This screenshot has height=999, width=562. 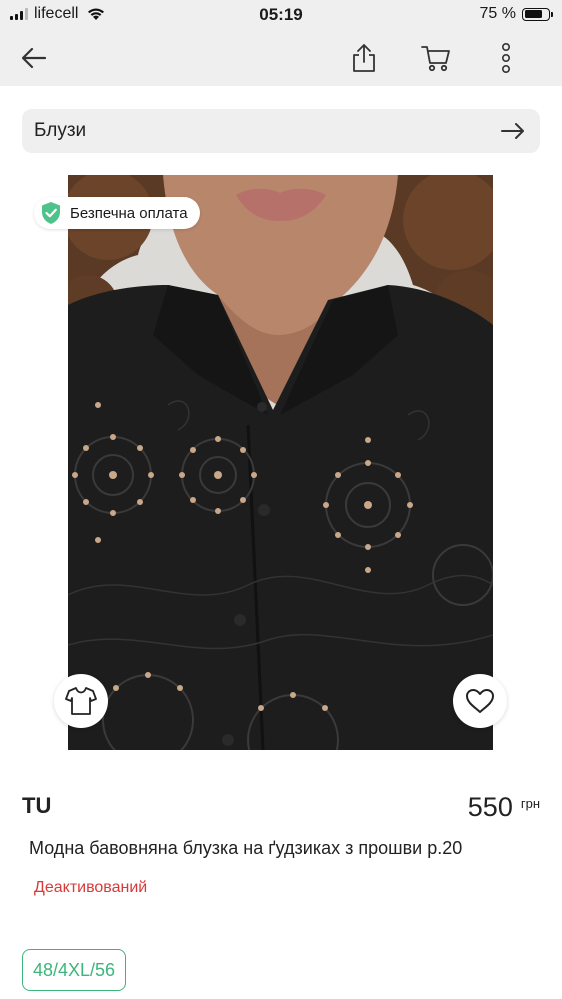 I want to click on secure-payment-label: Безпечна оплата, so click(x=129, y=213).